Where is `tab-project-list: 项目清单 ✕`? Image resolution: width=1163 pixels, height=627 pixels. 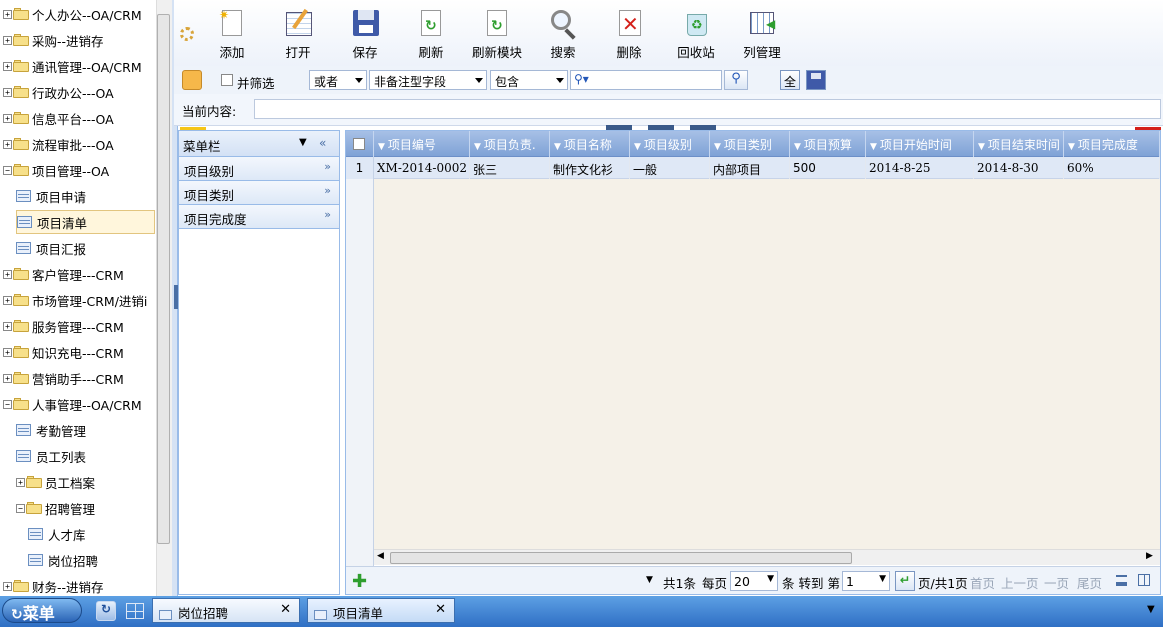 tab-project-list: 项目清单 ✕ is located at coordinates (381, 610).